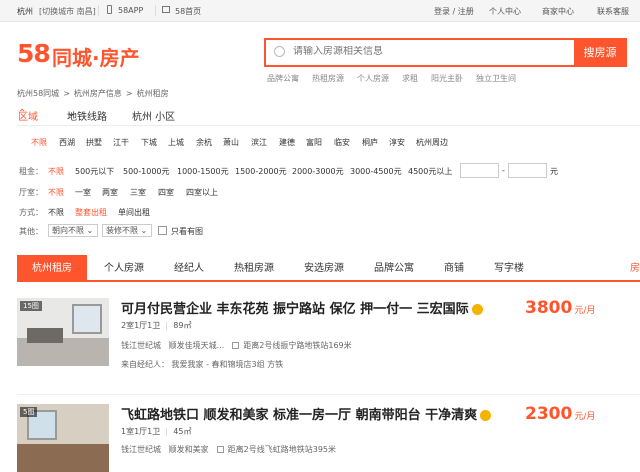  What do you see at coordinates (127, 230) in the screenshot?
I see `decoration-select: 装修不限 ⌄` at bounding box center [127, 230].